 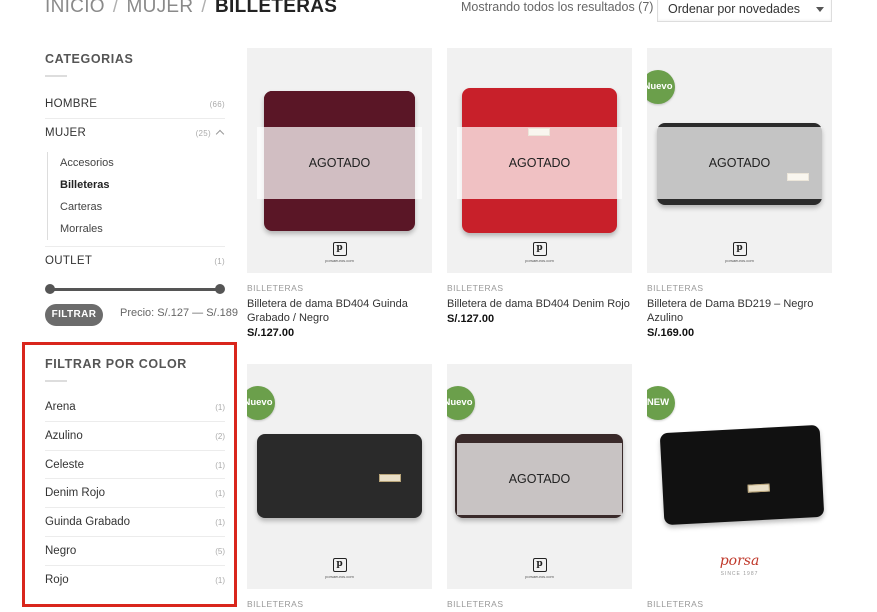 What do you see at coordinates (89, 64) in the screenshot?
I see `categories-widget-title: CATEGORIAS` at bounding box center [89, 64].